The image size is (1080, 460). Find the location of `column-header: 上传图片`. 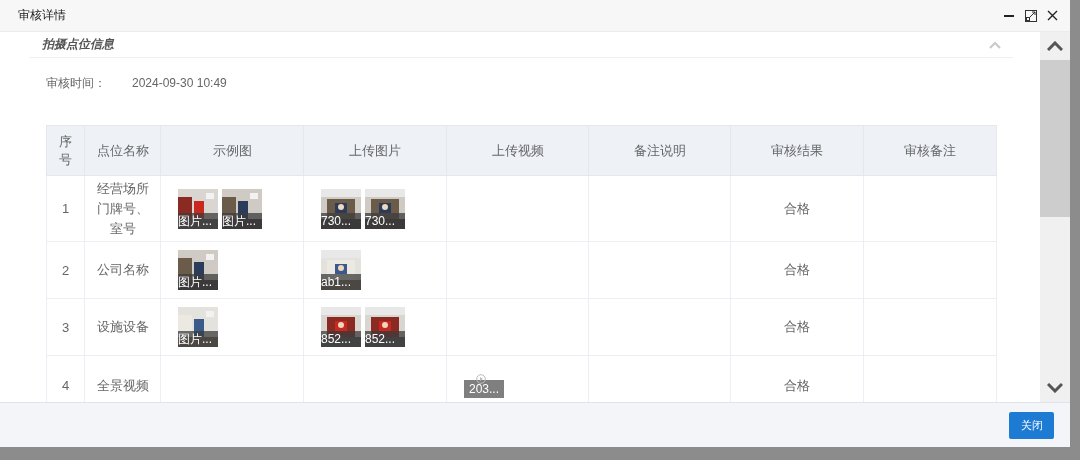

column-header: 上传图片 is located at coordinates (375, 150).